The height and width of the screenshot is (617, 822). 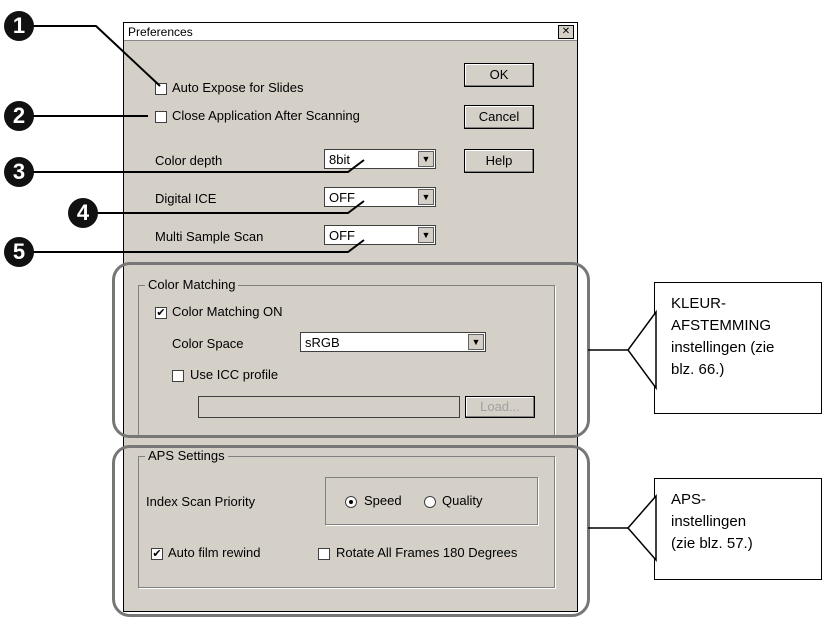 I want to click on callout-number-2: 2, so click(x=19, y=116).